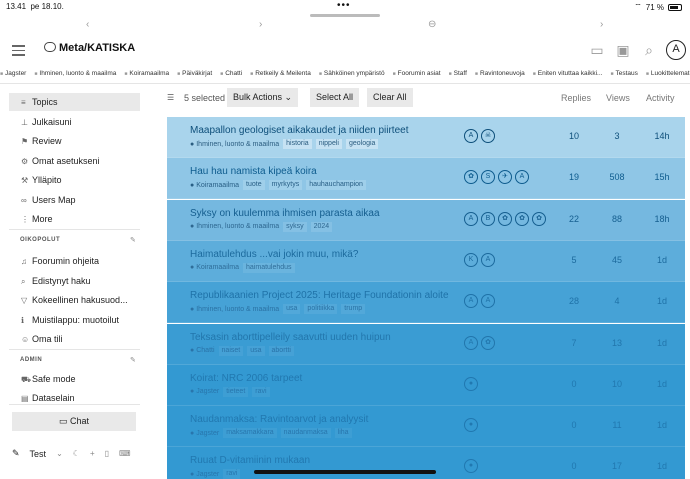 Image resolution: width=690 pixels, height=479 pixels. What do you see at coordinates (345, 472) in the screenshot?
I see `home-indicator` at bounding box center [345, 472].